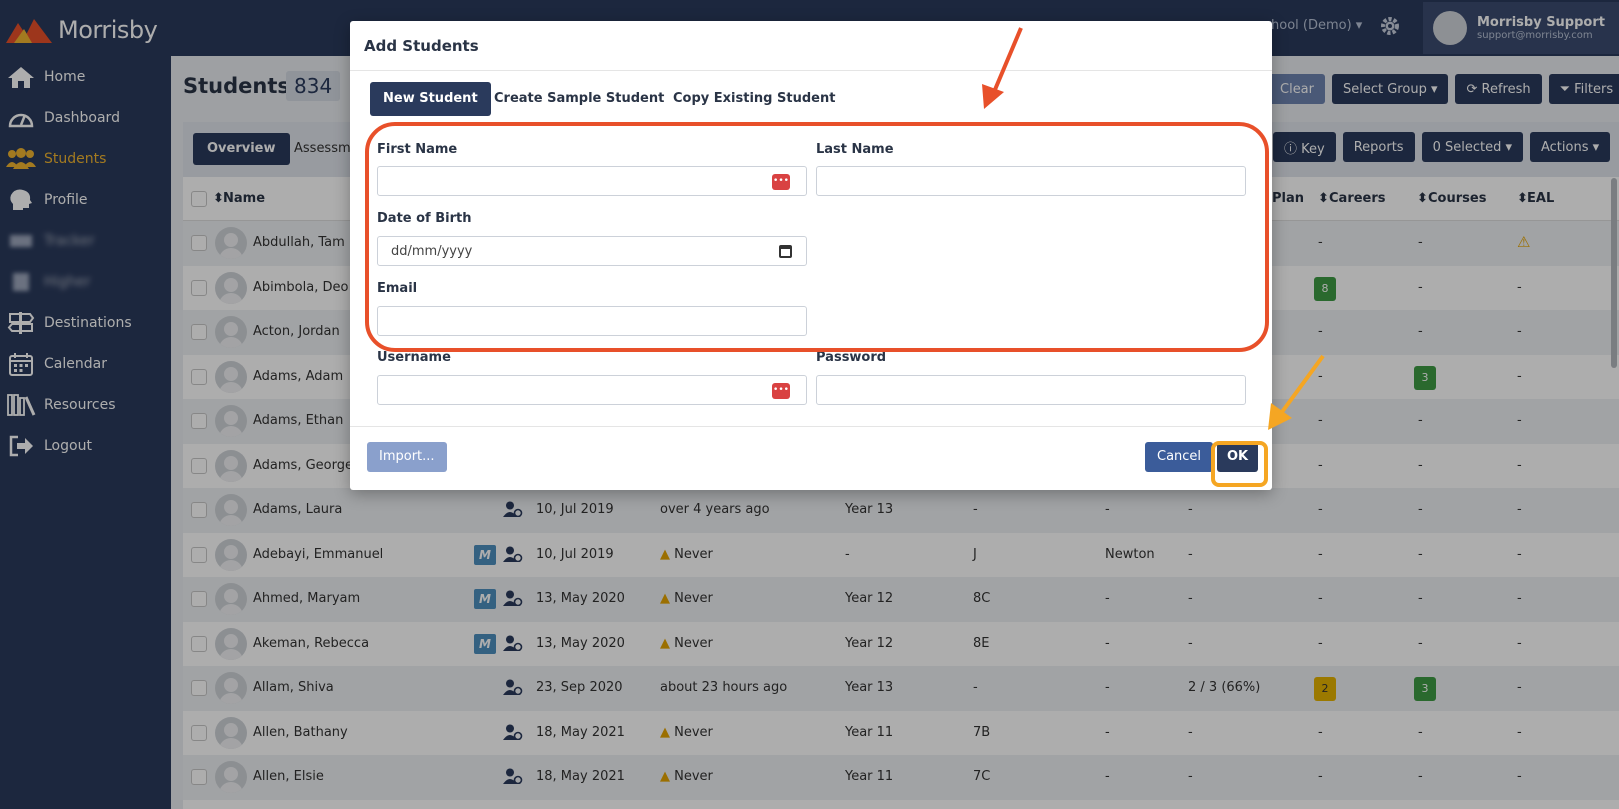 The width and height of the screenshot is (1619, 809). I want to click on tab-create-sample-student: Create Sample Student, so click(579, 98).